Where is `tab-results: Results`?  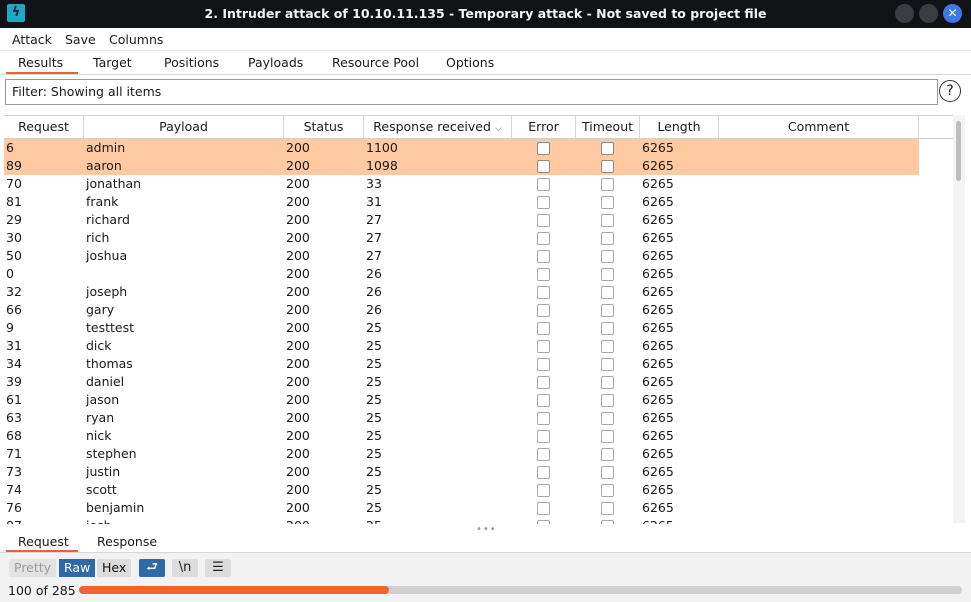 tab-results: Results is located at coordinates (40, 62).